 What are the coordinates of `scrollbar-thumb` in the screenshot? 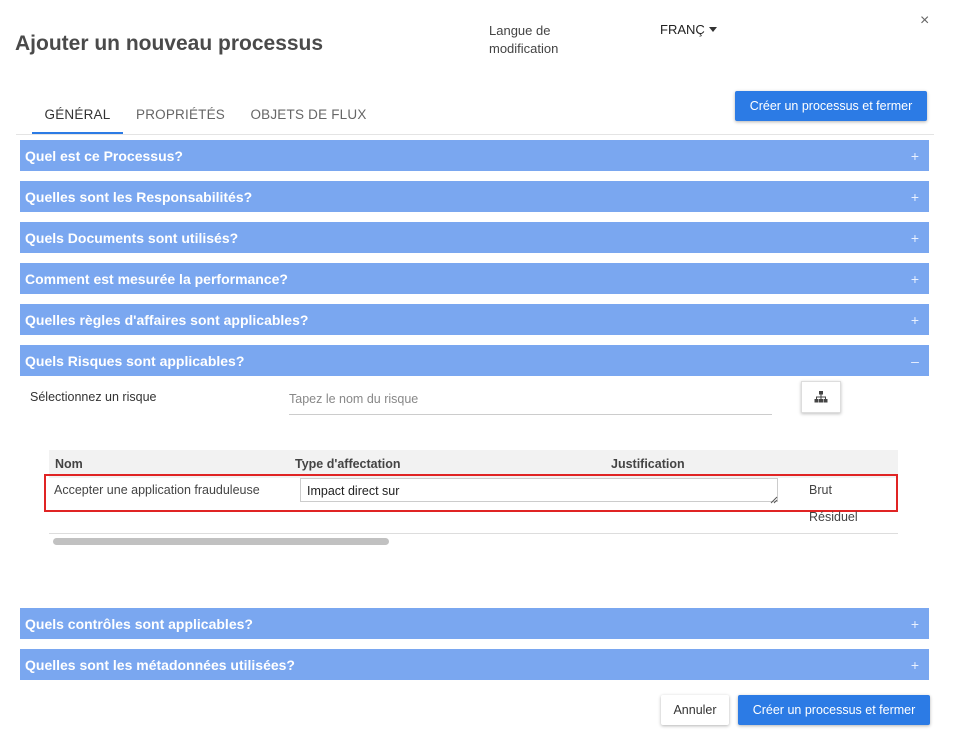 It's located at (221, 541).